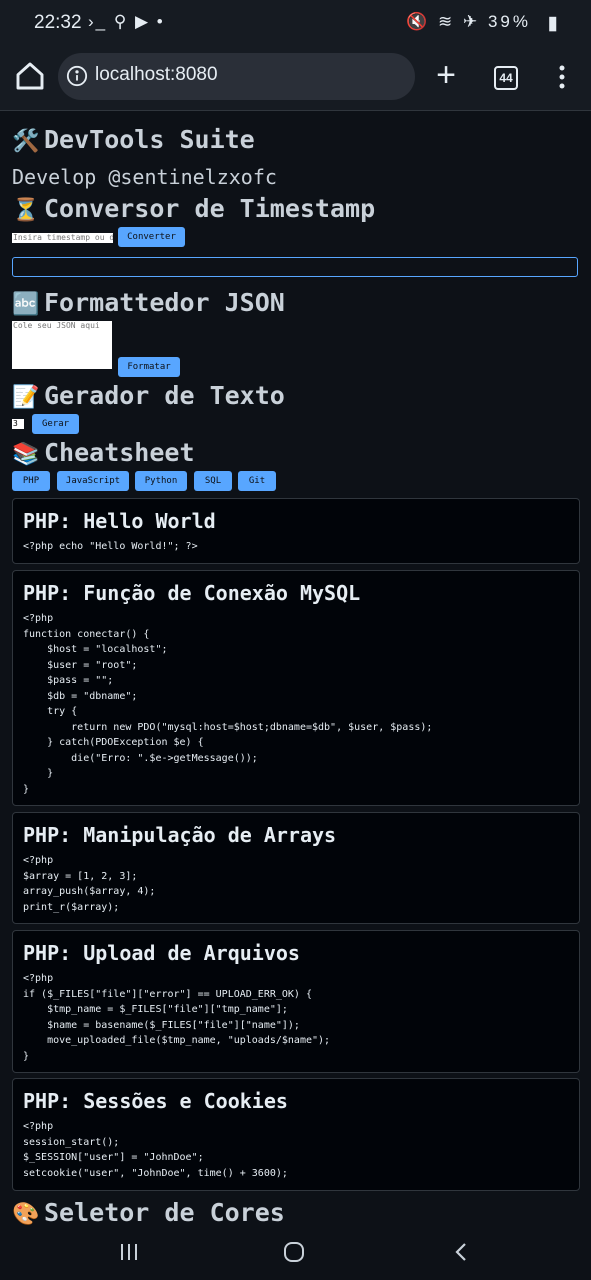 The width and height of the screenshot is (591, 1280). What do you see at coordinates (461, 1252) in the screenshot?
I see `back-button` at bounding box center [461, 1252].